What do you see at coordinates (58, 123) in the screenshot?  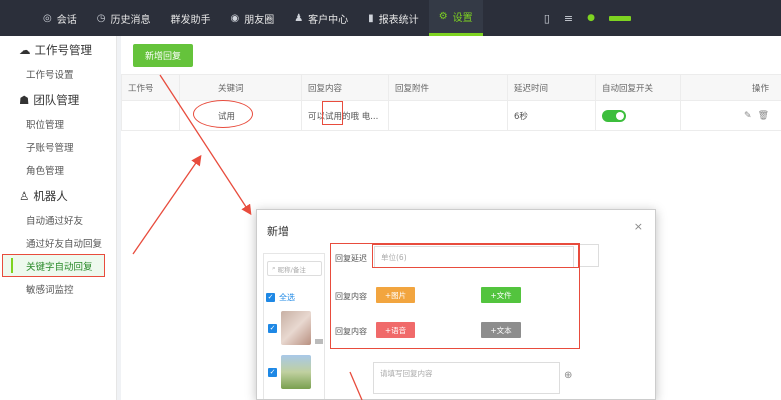 I see `sidebar-item-positions: 职位管理` at bounding box center [58, 123].